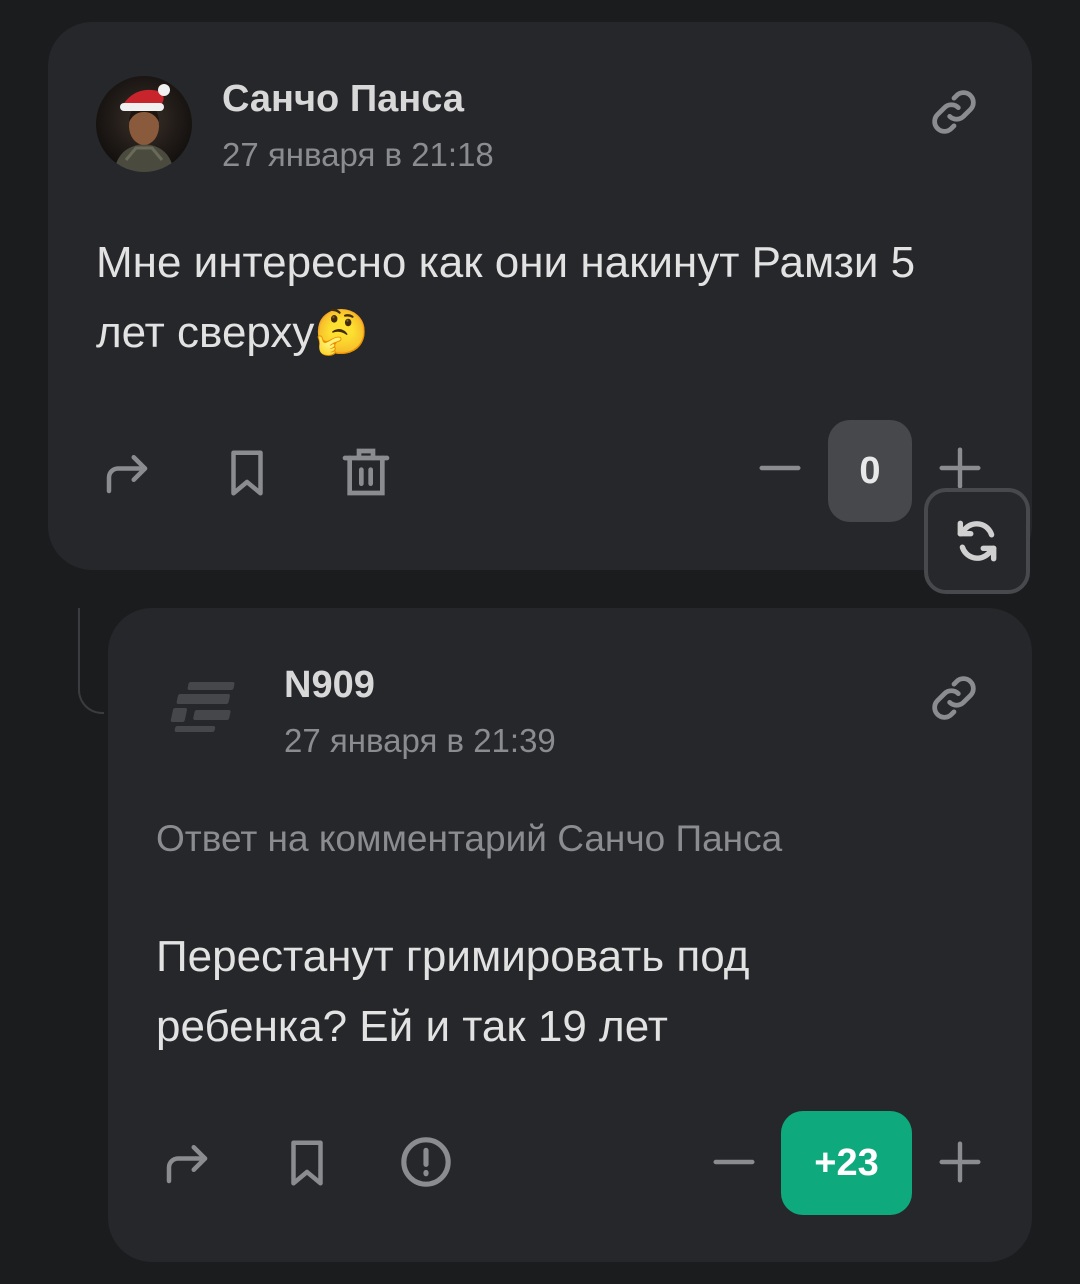 The width and height of the screenshot is (1080, 1284). Describe the element at coordinates (426, 1162) in the screenshot. I see `report-icon` at that location.